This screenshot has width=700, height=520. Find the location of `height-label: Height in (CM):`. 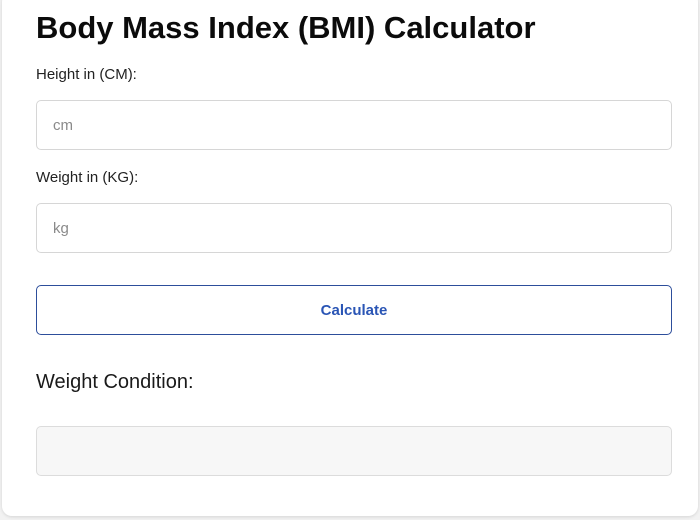

height-label: Height in (CM): is located at coordinates (86, 74).